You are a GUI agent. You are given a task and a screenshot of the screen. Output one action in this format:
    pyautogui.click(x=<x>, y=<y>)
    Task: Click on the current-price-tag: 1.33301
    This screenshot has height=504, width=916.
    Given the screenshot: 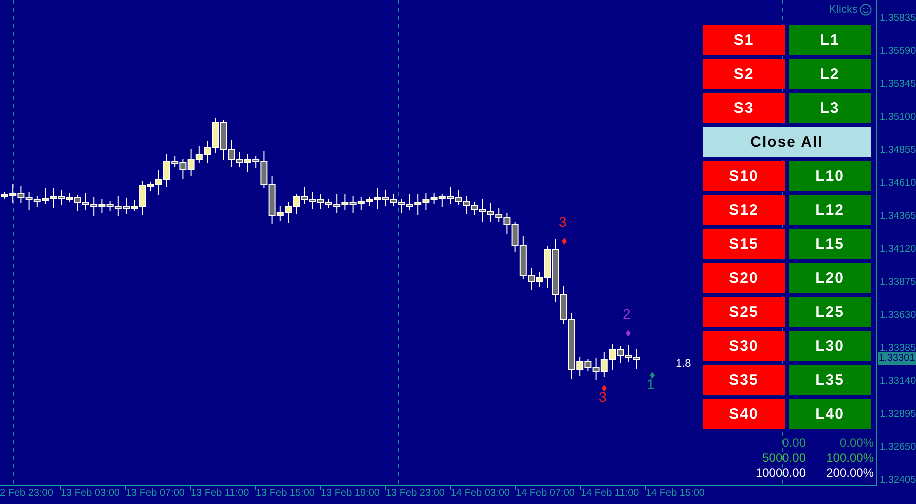 What is the action you would take?
    pyautogui.click(x=897, y=358)
    